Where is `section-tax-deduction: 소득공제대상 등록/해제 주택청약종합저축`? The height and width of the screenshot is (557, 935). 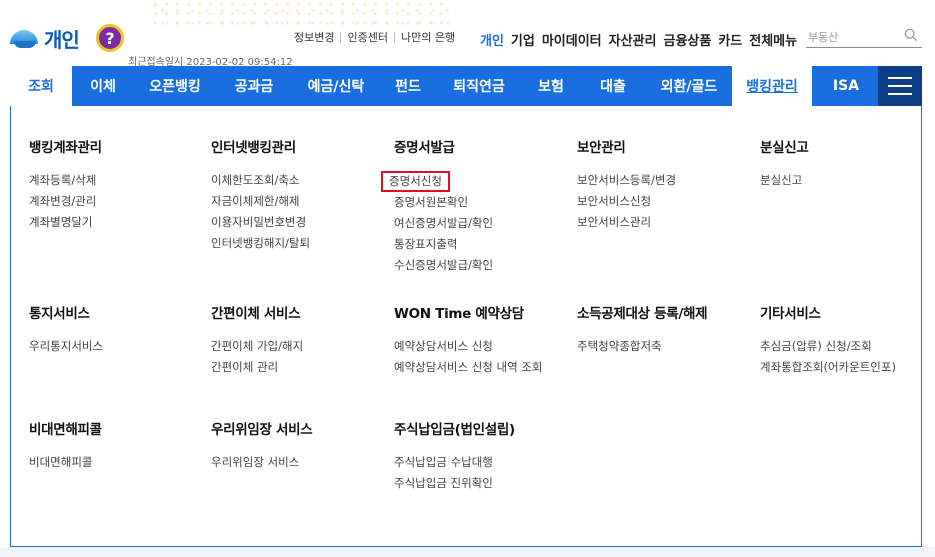
section-tax-deduction: 소득공제대상 등록/해제 주택청약종합저축 is located at coordinates (662, 329).